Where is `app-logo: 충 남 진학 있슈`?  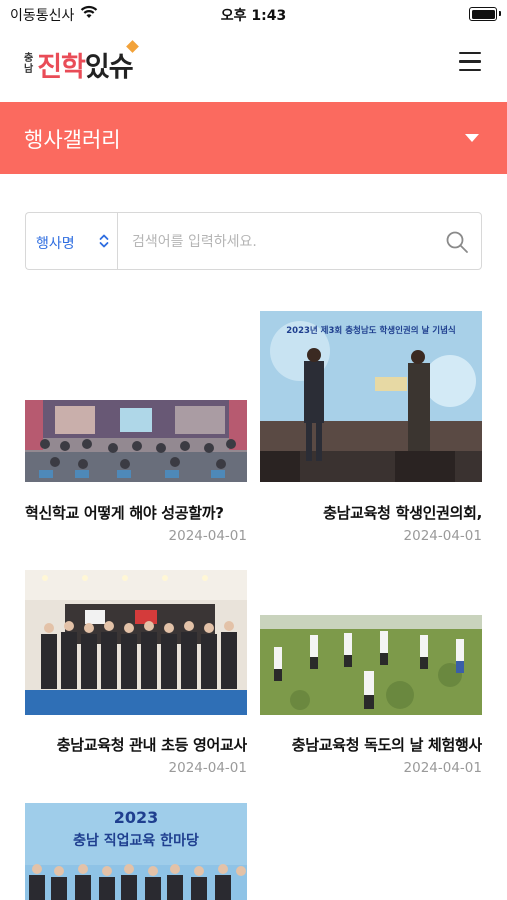 app-logo: 충 남 진학 있슈 is located at coordinates (81, 62).